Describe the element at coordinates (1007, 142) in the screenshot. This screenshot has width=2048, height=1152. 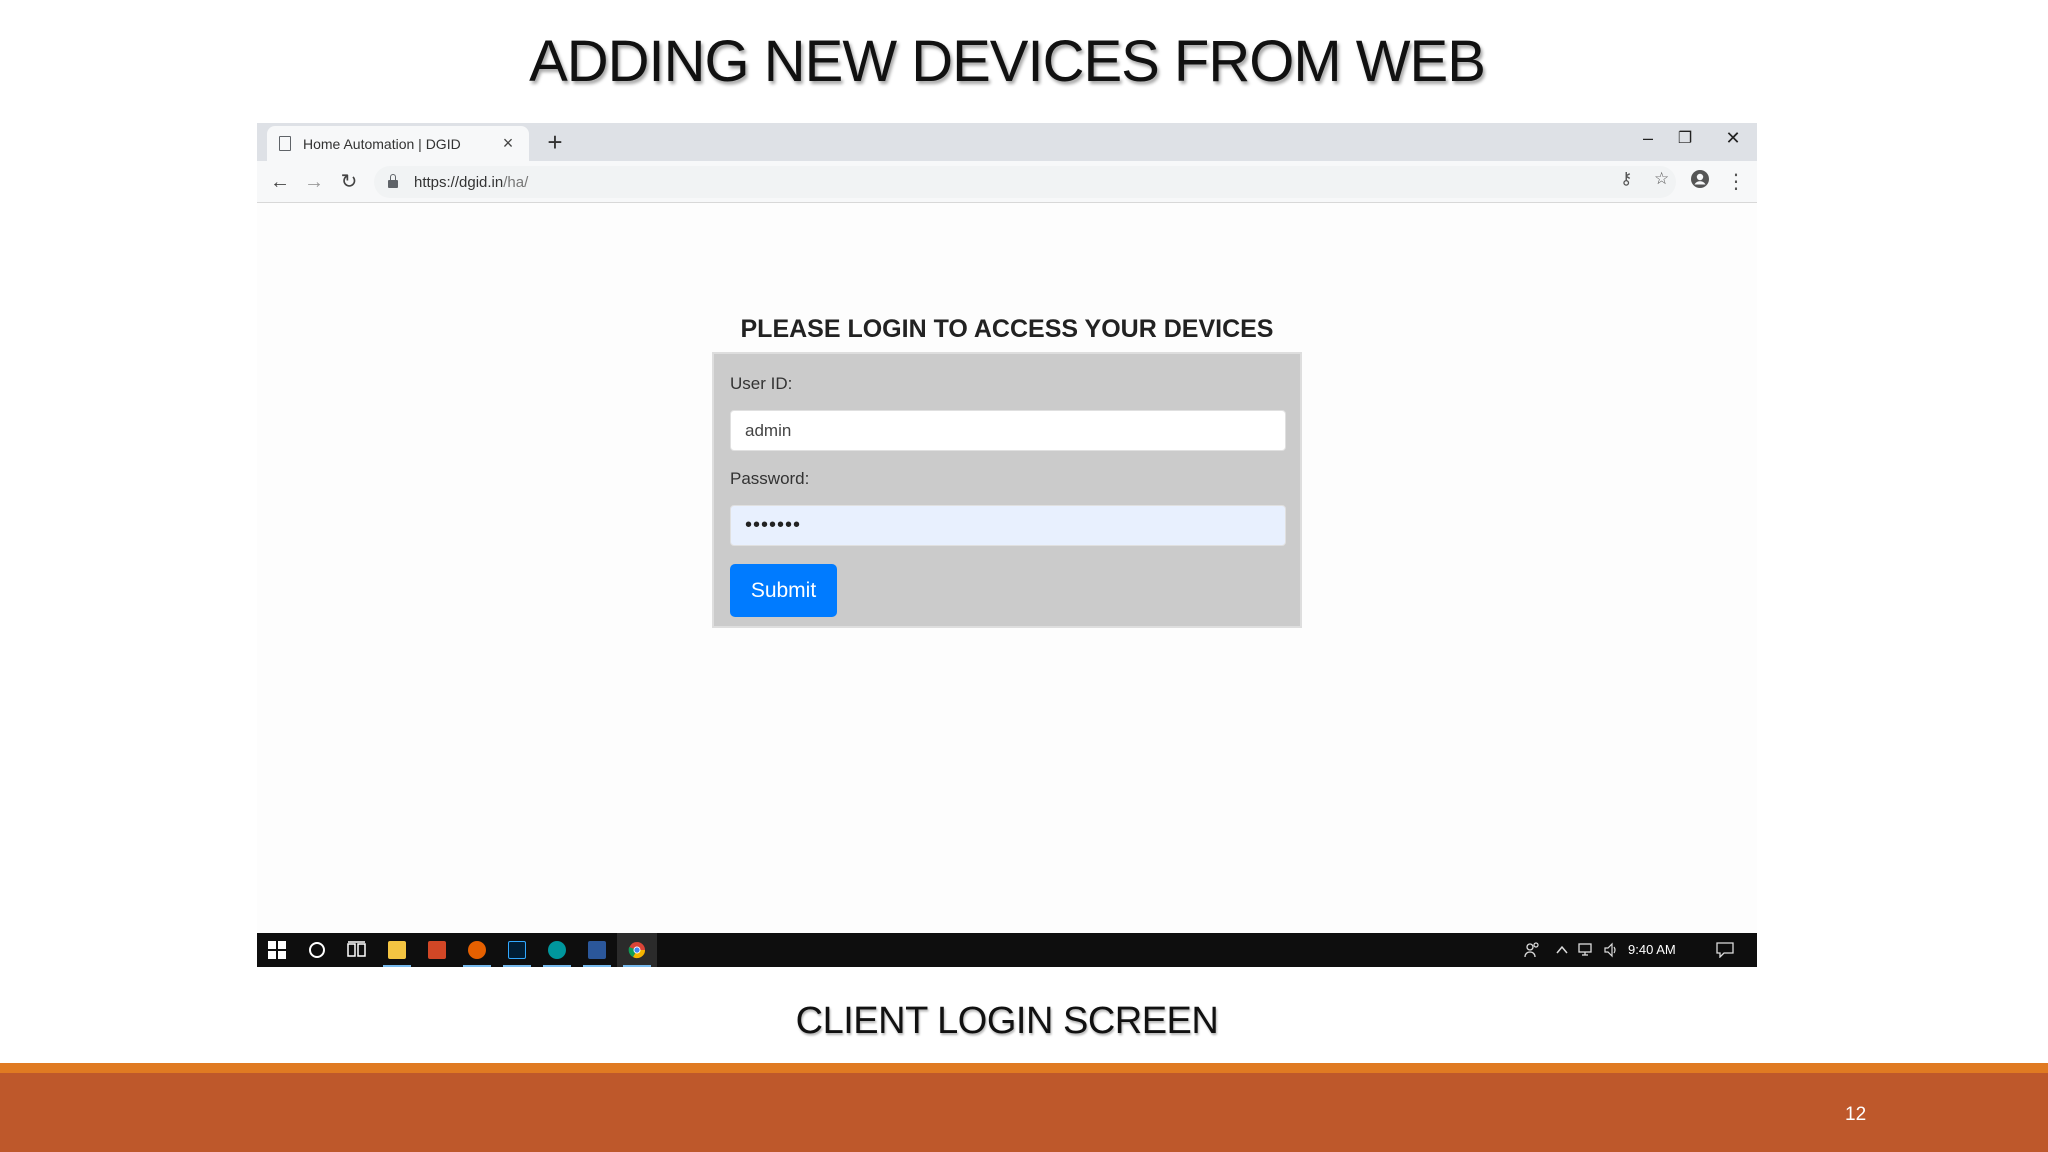
I see `tab-strip: Home Automation | DGID × + – ❐ ✕` at that location.